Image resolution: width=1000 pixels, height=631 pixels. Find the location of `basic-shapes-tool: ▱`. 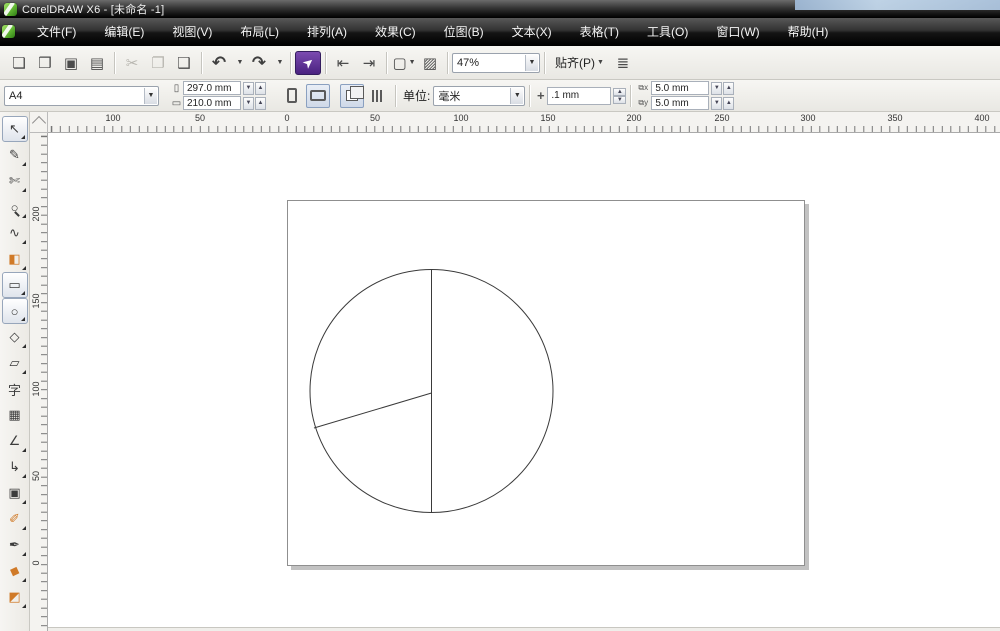

basic-shapes-tool: ▱ is located at coordinates (15, 363).